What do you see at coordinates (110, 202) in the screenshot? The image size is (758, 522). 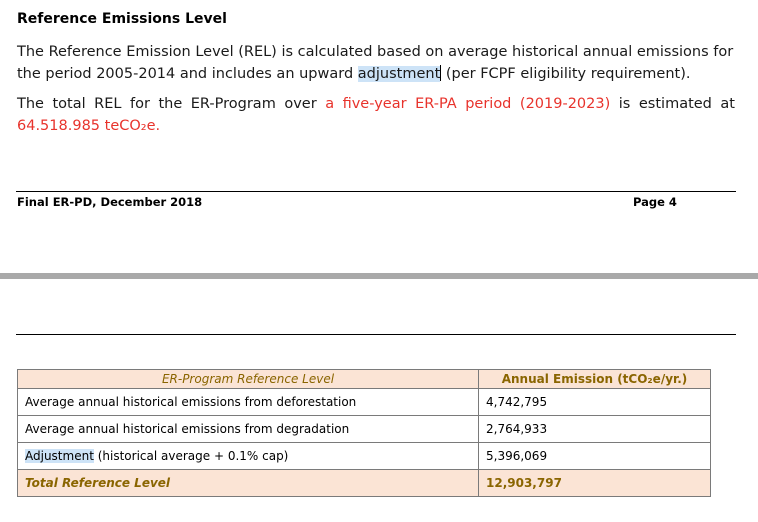 I see `footer-document-label: Final ER-PD, December 2018` at bounding box center [110, 202].